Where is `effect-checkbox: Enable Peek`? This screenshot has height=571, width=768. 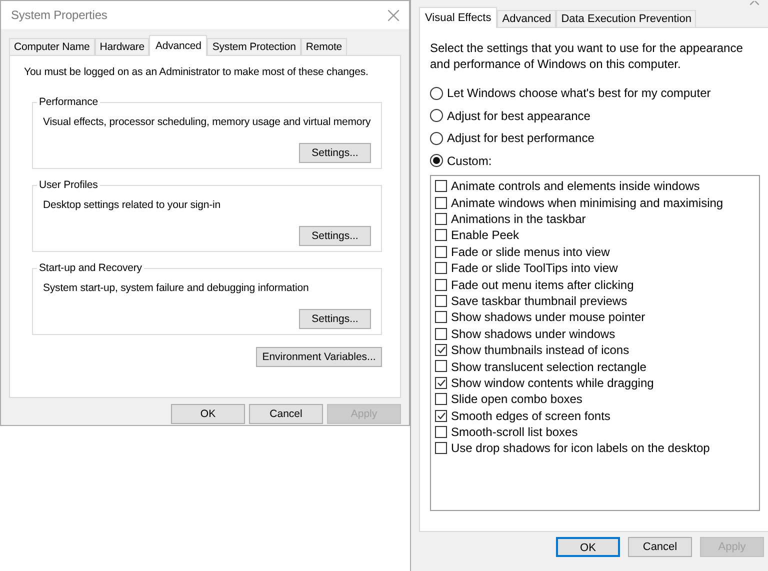 effect-checkbox: Enable Peek is located at coordinates (595, 235).